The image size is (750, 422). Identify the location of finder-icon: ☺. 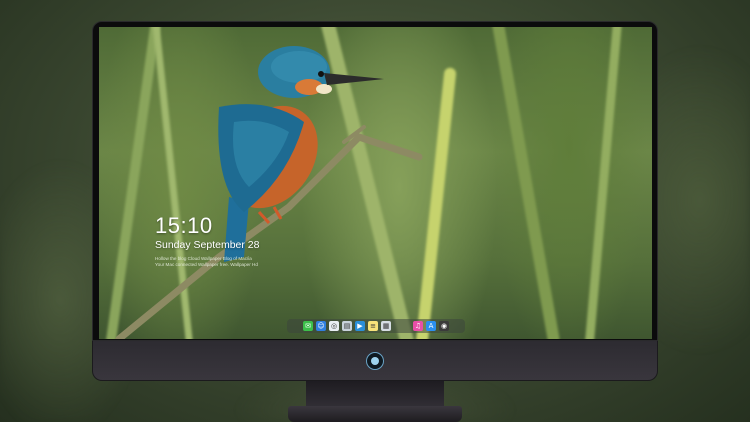
(321, 326).